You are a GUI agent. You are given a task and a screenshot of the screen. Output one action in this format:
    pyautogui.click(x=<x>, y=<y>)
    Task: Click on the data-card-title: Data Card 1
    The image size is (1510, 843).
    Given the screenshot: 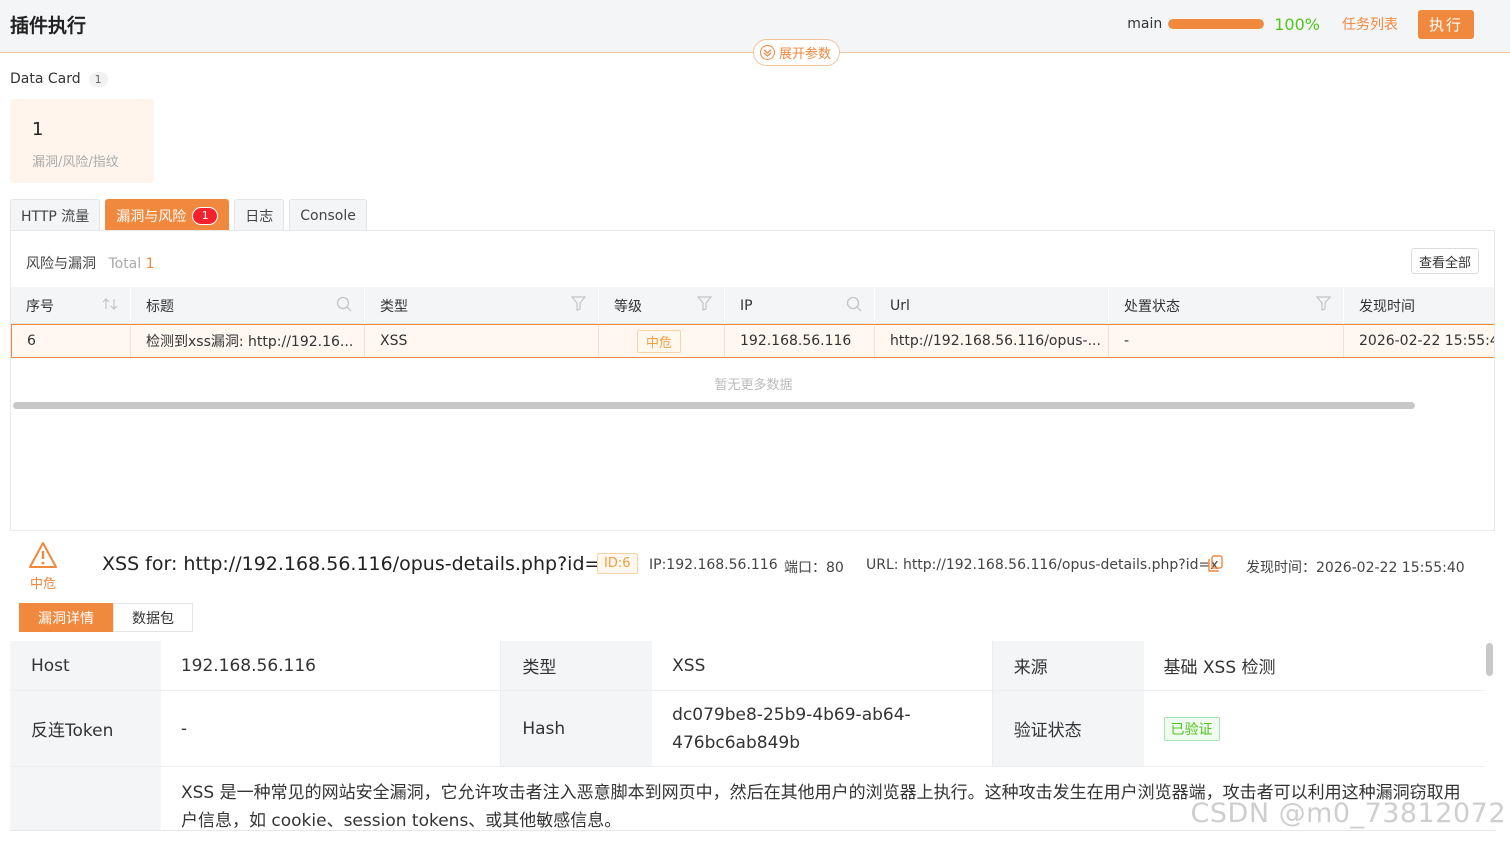 What is the action you would take?
    pyautogui.click(x=59, y=79)
    